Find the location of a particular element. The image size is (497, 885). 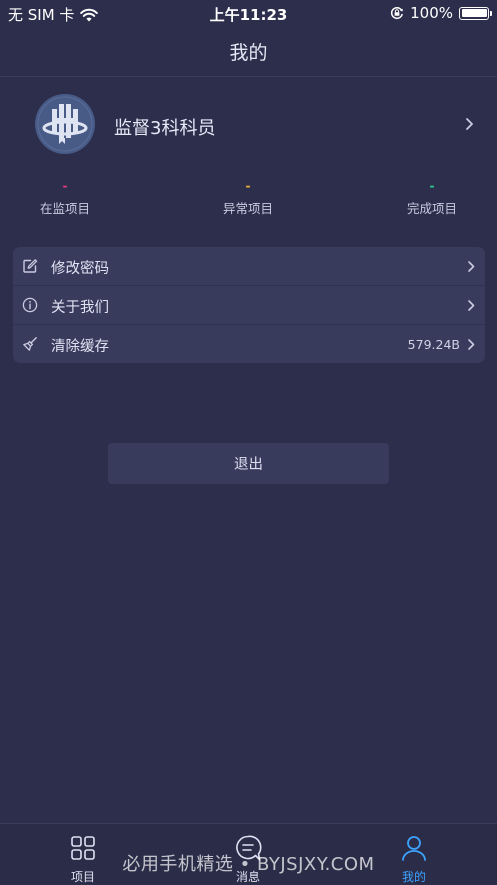

status-right: 100% is located at coordinates (441, 13).